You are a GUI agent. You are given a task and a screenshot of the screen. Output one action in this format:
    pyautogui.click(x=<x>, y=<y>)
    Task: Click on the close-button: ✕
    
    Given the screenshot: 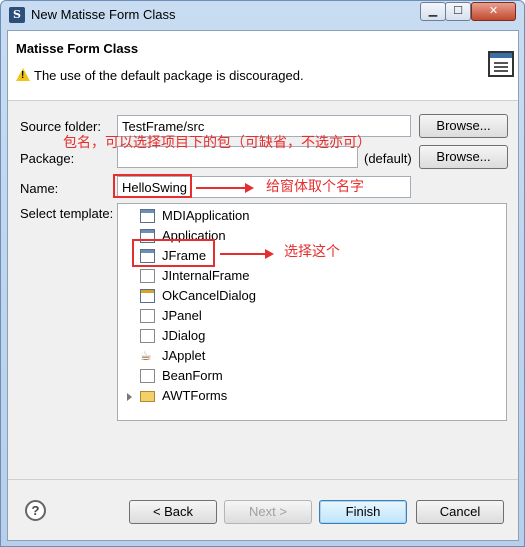 What is the action you would take?
    pyautogui.click(x=493, y=11)
    